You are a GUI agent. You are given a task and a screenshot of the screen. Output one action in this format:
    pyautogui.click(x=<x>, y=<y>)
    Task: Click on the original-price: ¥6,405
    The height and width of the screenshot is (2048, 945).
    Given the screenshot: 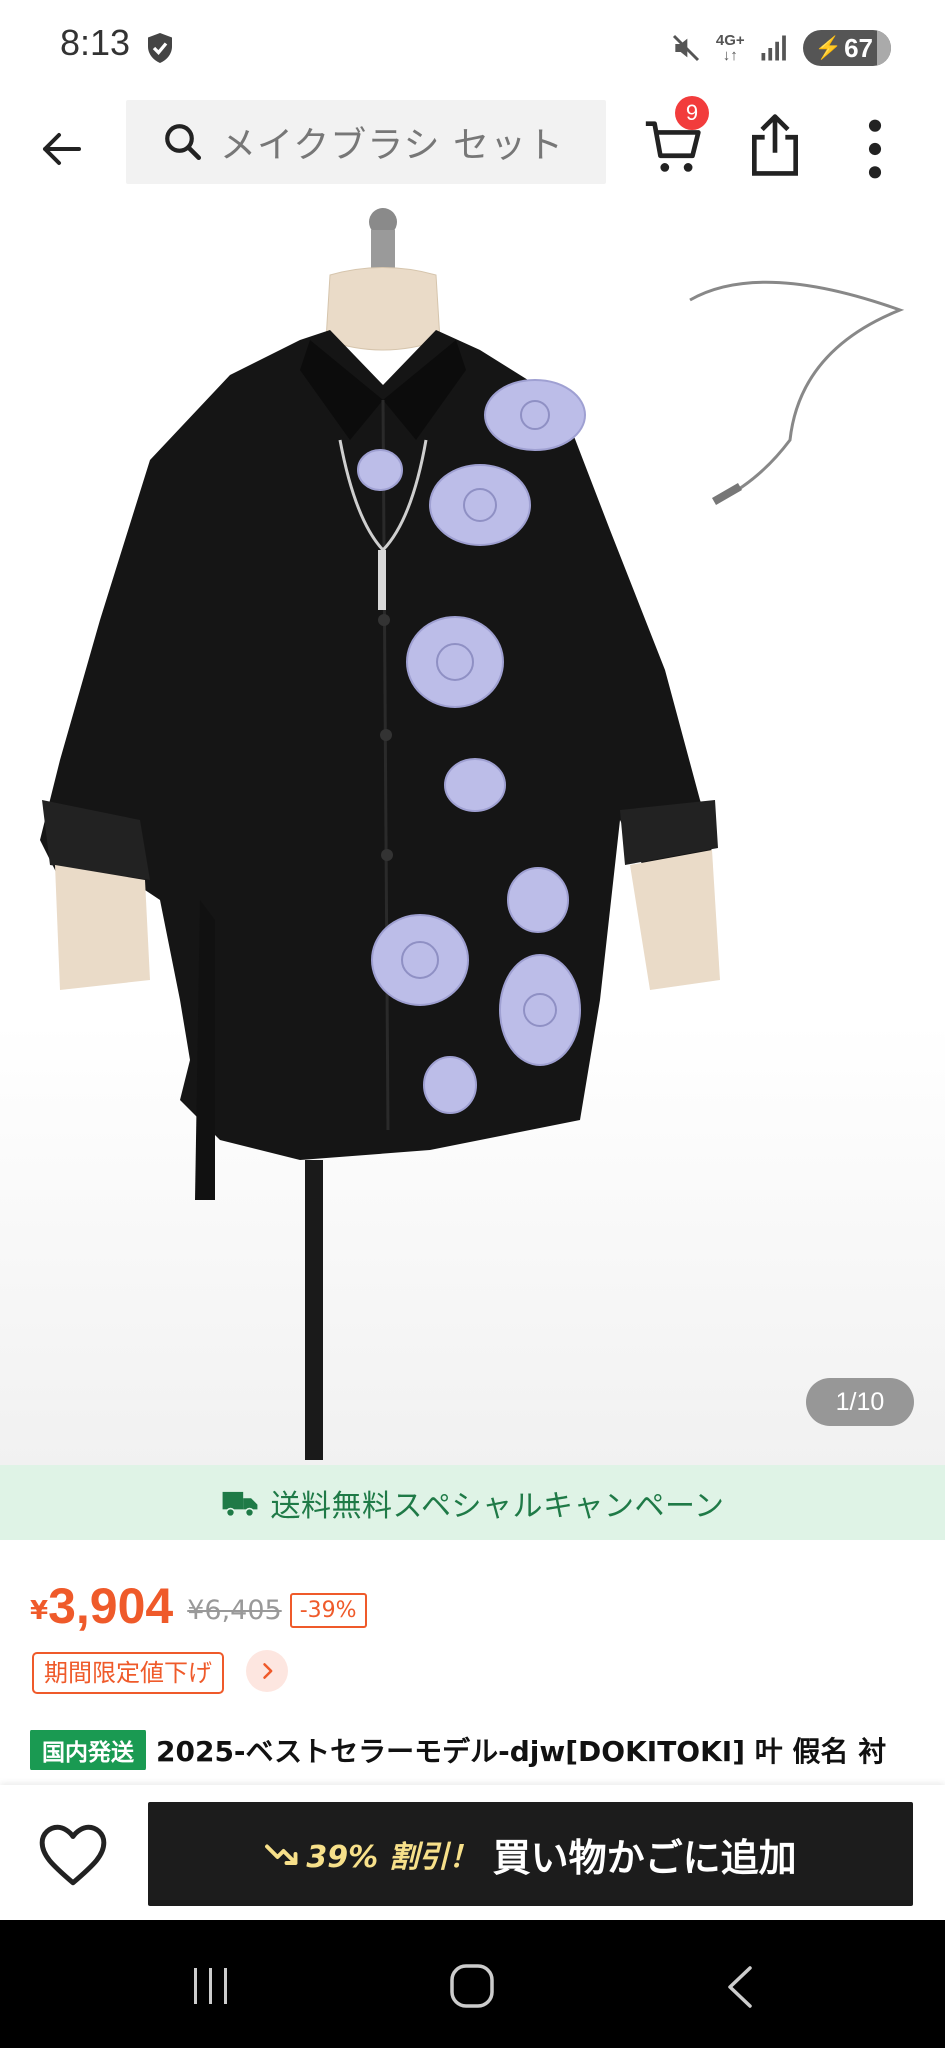 What is the action you would take?
    pyautogui.click(x=234, y=1610)
    